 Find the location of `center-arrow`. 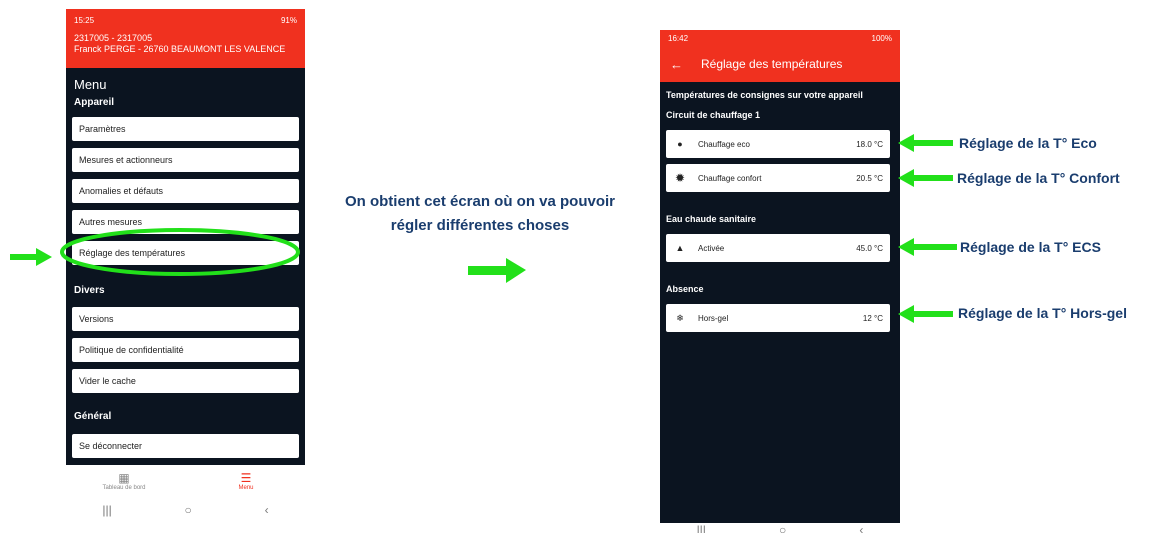

center-arrow is located at coordinates (497, 270).